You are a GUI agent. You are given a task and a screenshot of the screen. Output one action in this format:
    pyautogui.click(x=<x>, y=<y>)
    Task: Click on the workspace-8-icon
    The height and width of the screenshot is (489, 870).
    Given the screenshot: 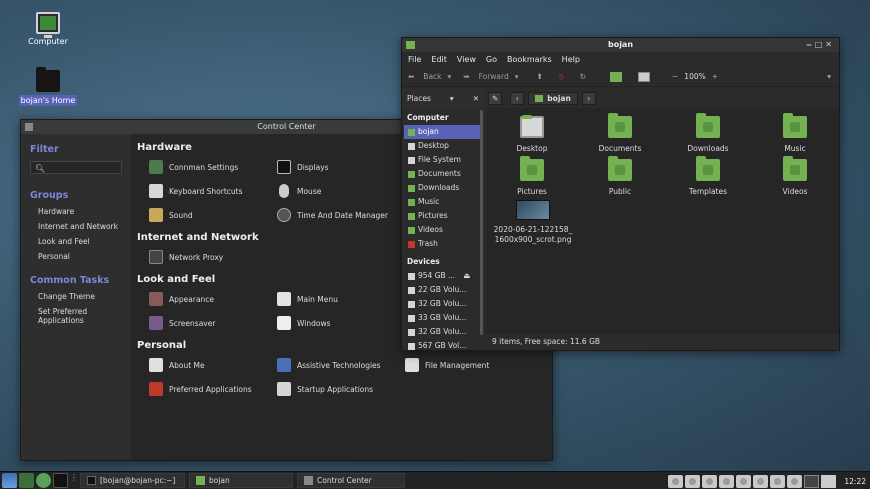 What is the action you would take?
    pyautogui.click(x=795, y=481)
    